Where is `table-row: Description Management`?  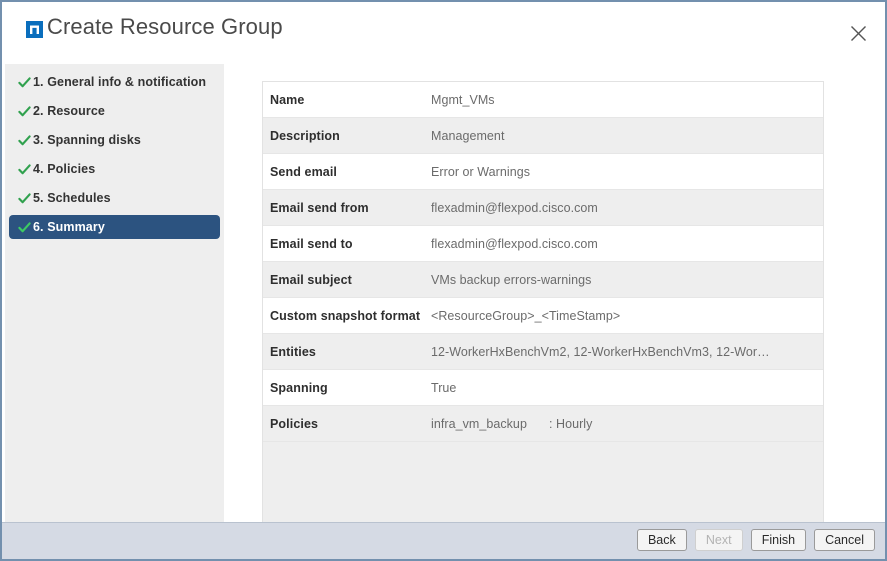 table-row: Description Management is located at coordinates (543, 136).